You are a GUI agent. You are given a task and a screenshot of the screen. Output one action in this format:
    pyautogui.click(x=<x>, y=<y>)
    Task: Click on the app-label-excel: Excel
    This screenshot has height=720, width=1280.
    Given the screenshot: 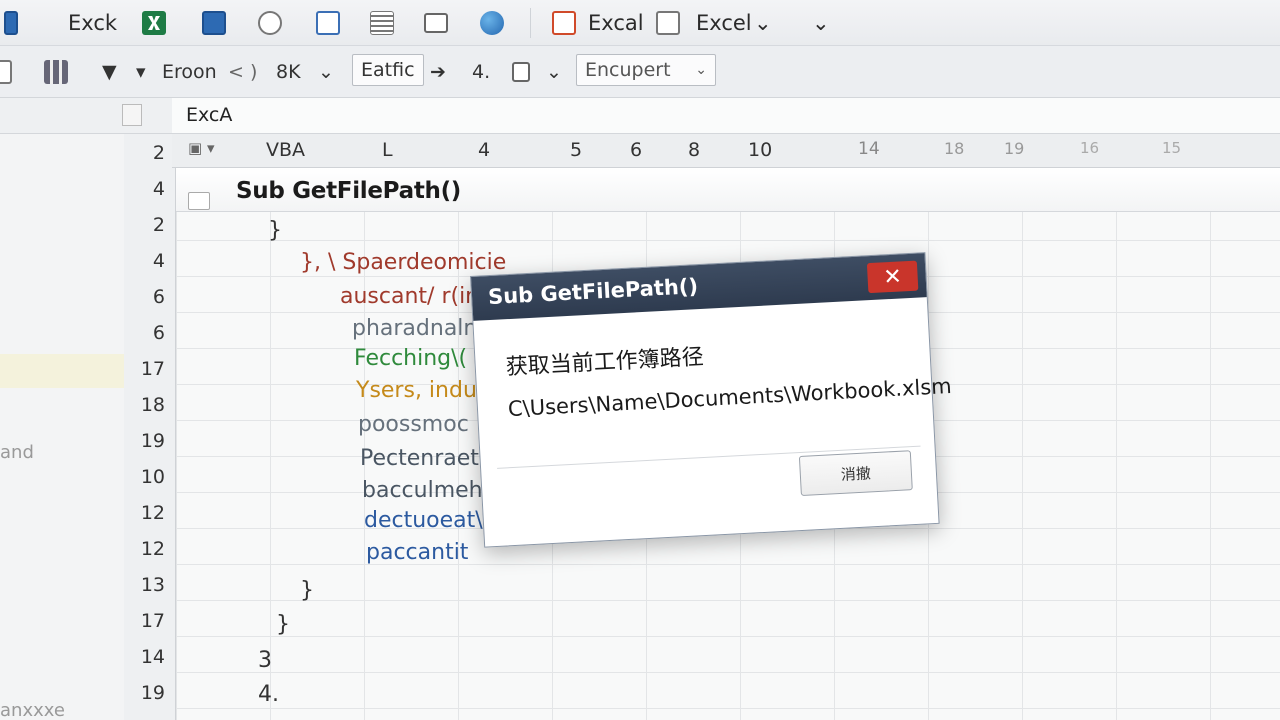 What is the action you would take?
    pyautogui.click(x=724, y=23)
    